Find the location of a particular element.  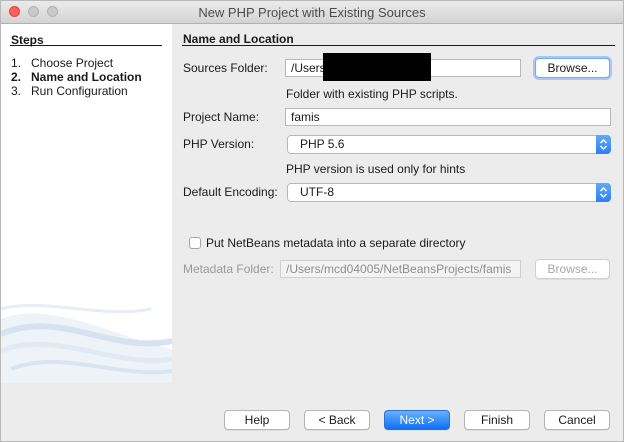

php-version-select: PHP 5.6 is located at coordinates (449, 144).